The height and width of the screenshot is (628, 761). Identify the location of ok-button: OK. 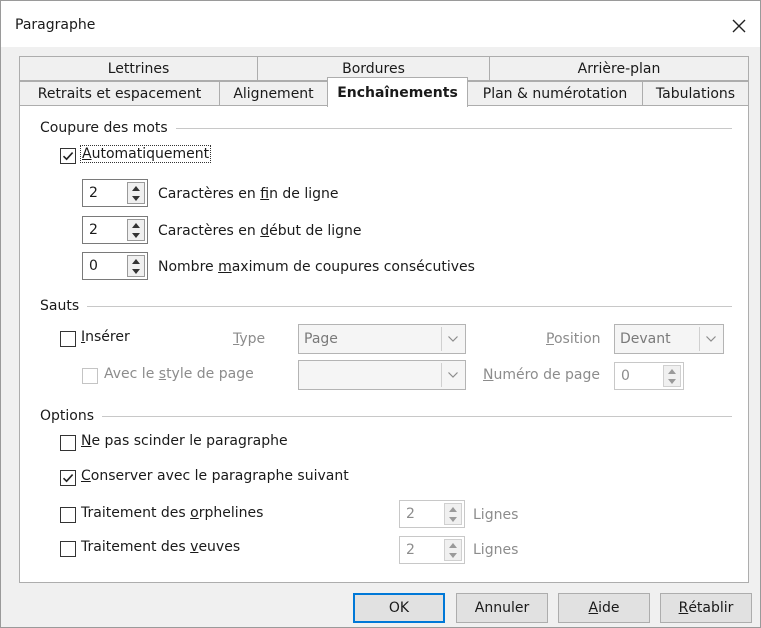
(399, 608).